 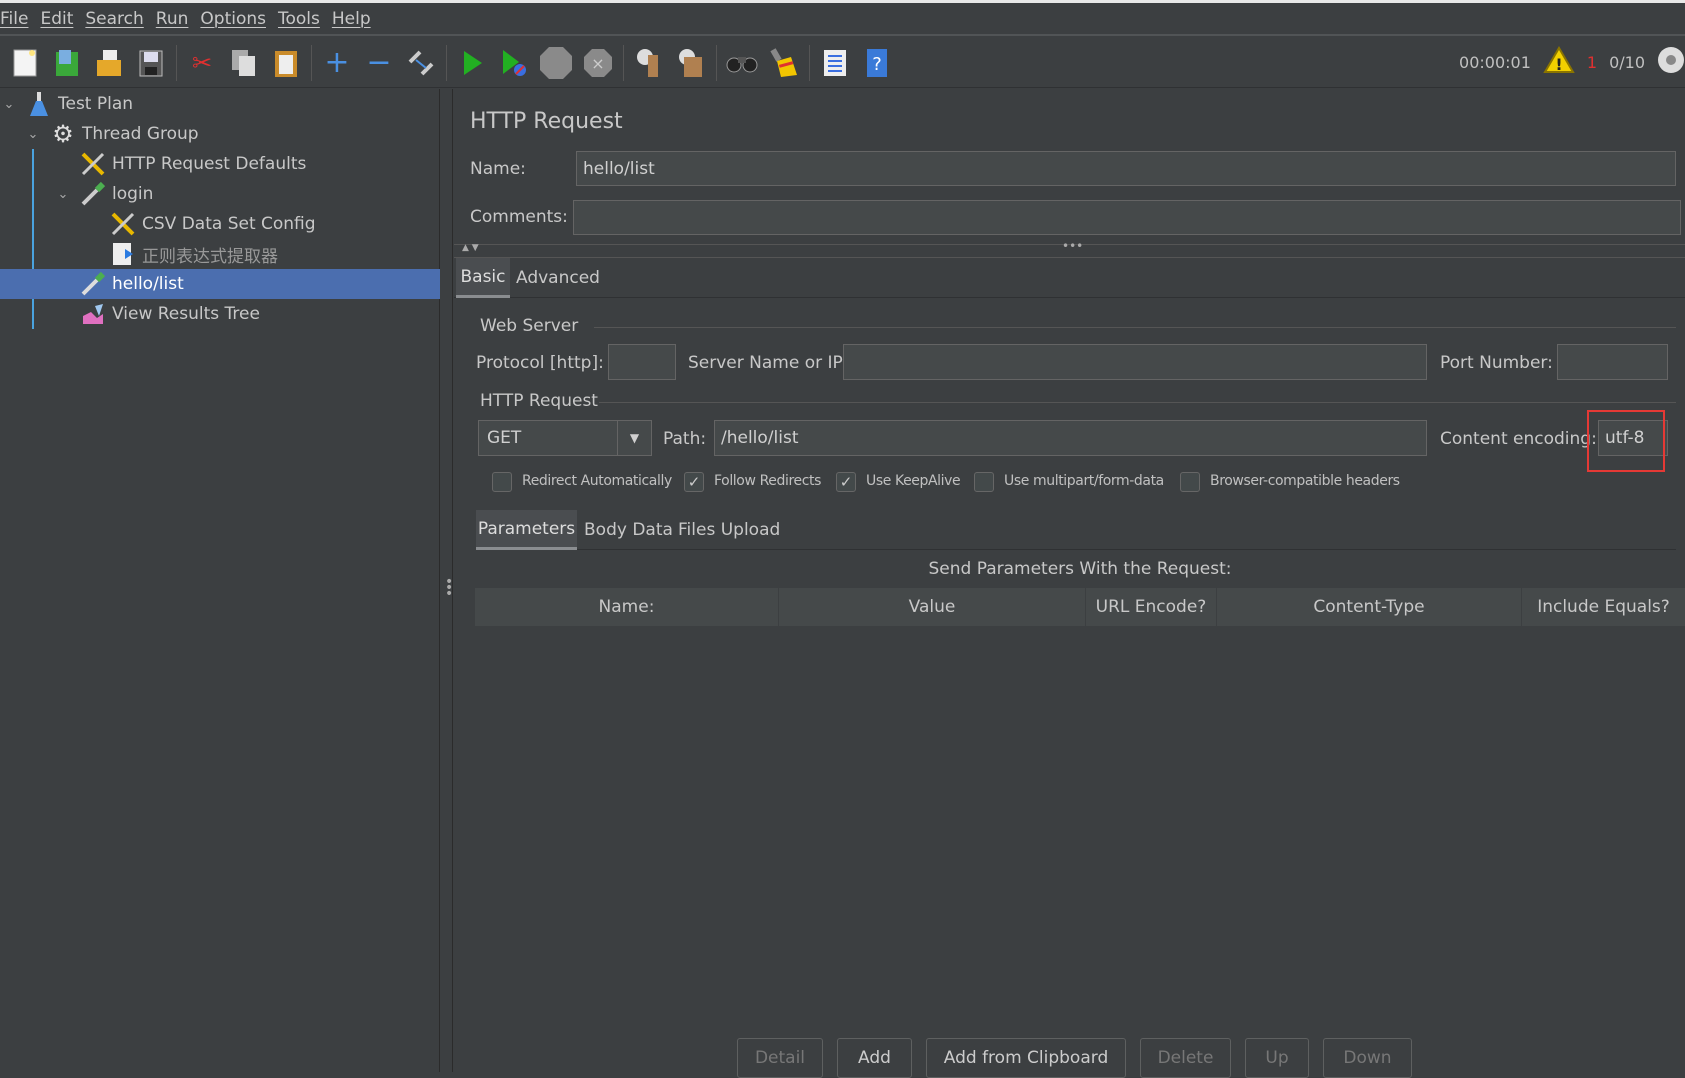 I want to click on tree-label: Test Plan, so click(x=96, y=104).